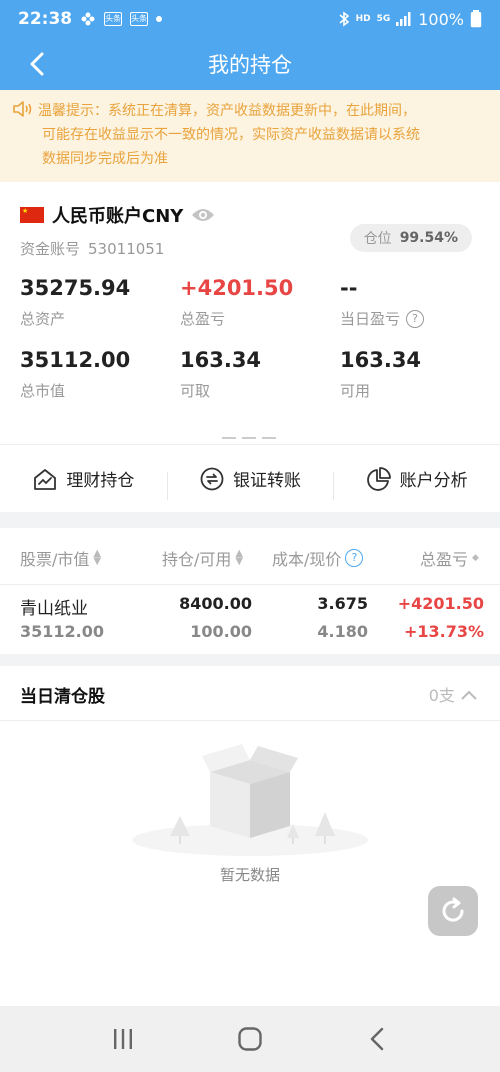  Describe the element at coordinates (126, 249) in the screenshot. I see `fund-account-number: 53011051` at that location.